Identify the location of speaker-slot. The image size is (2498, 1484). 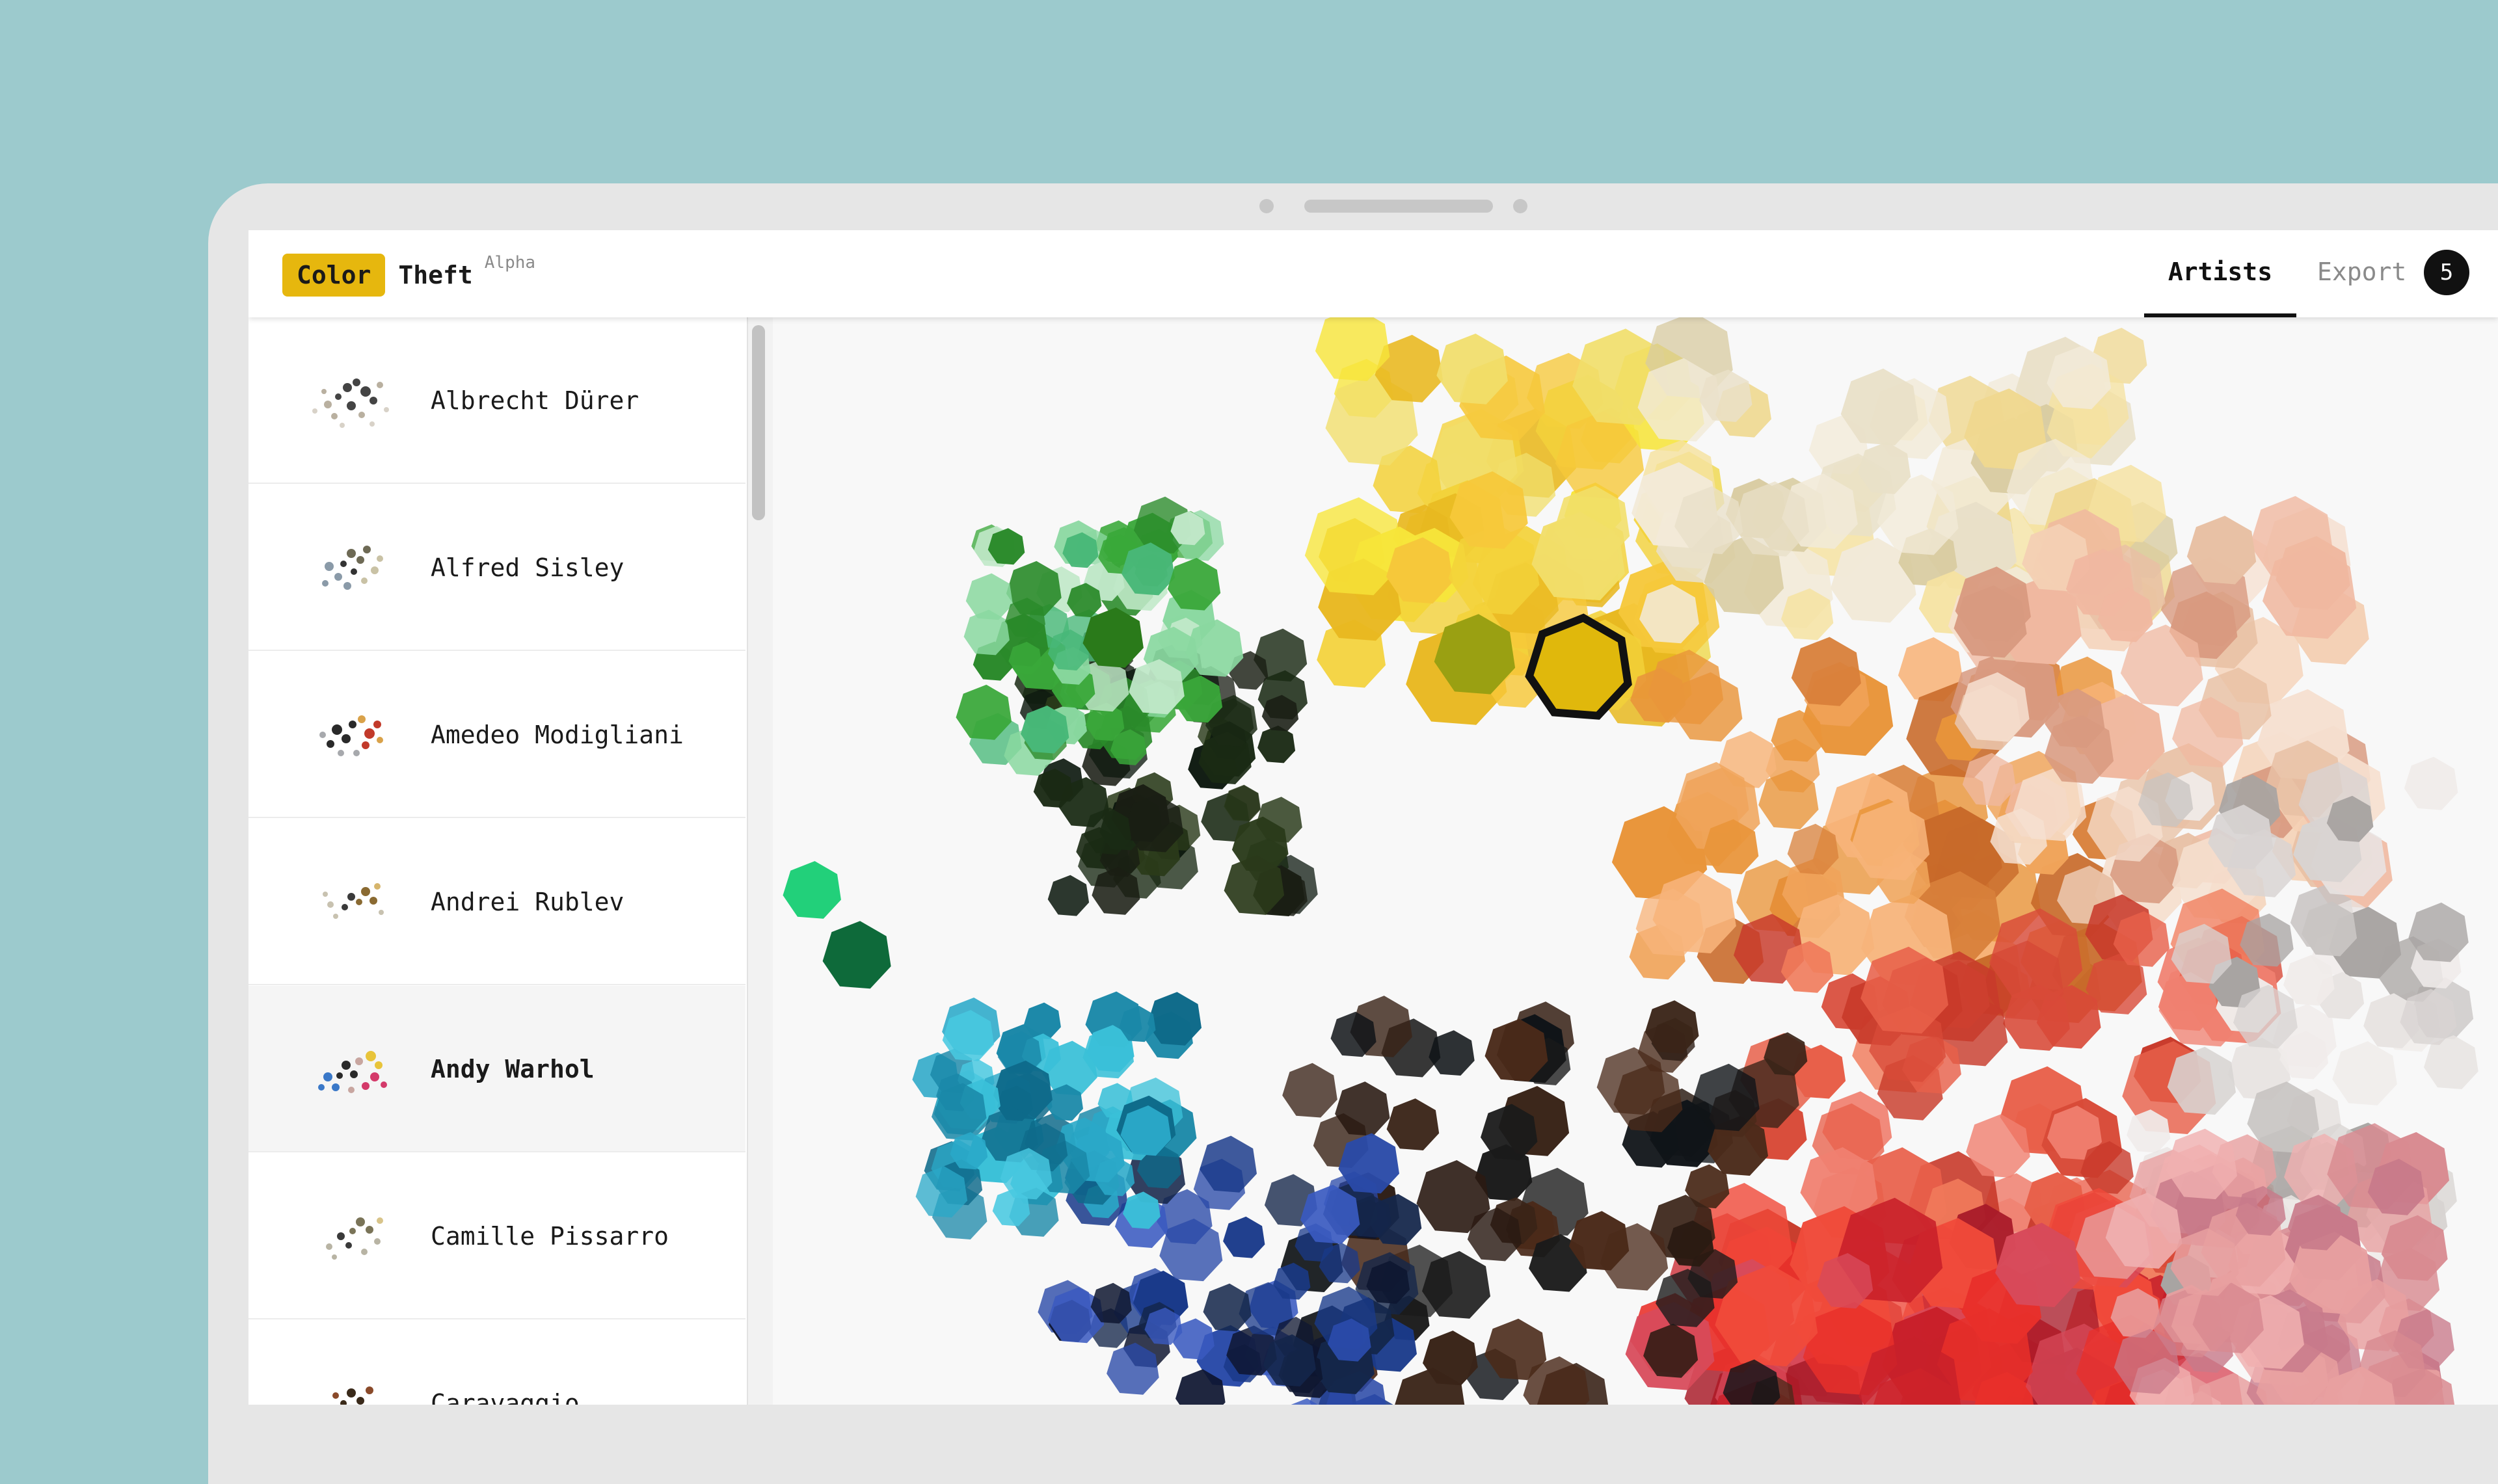
(1398, 206).